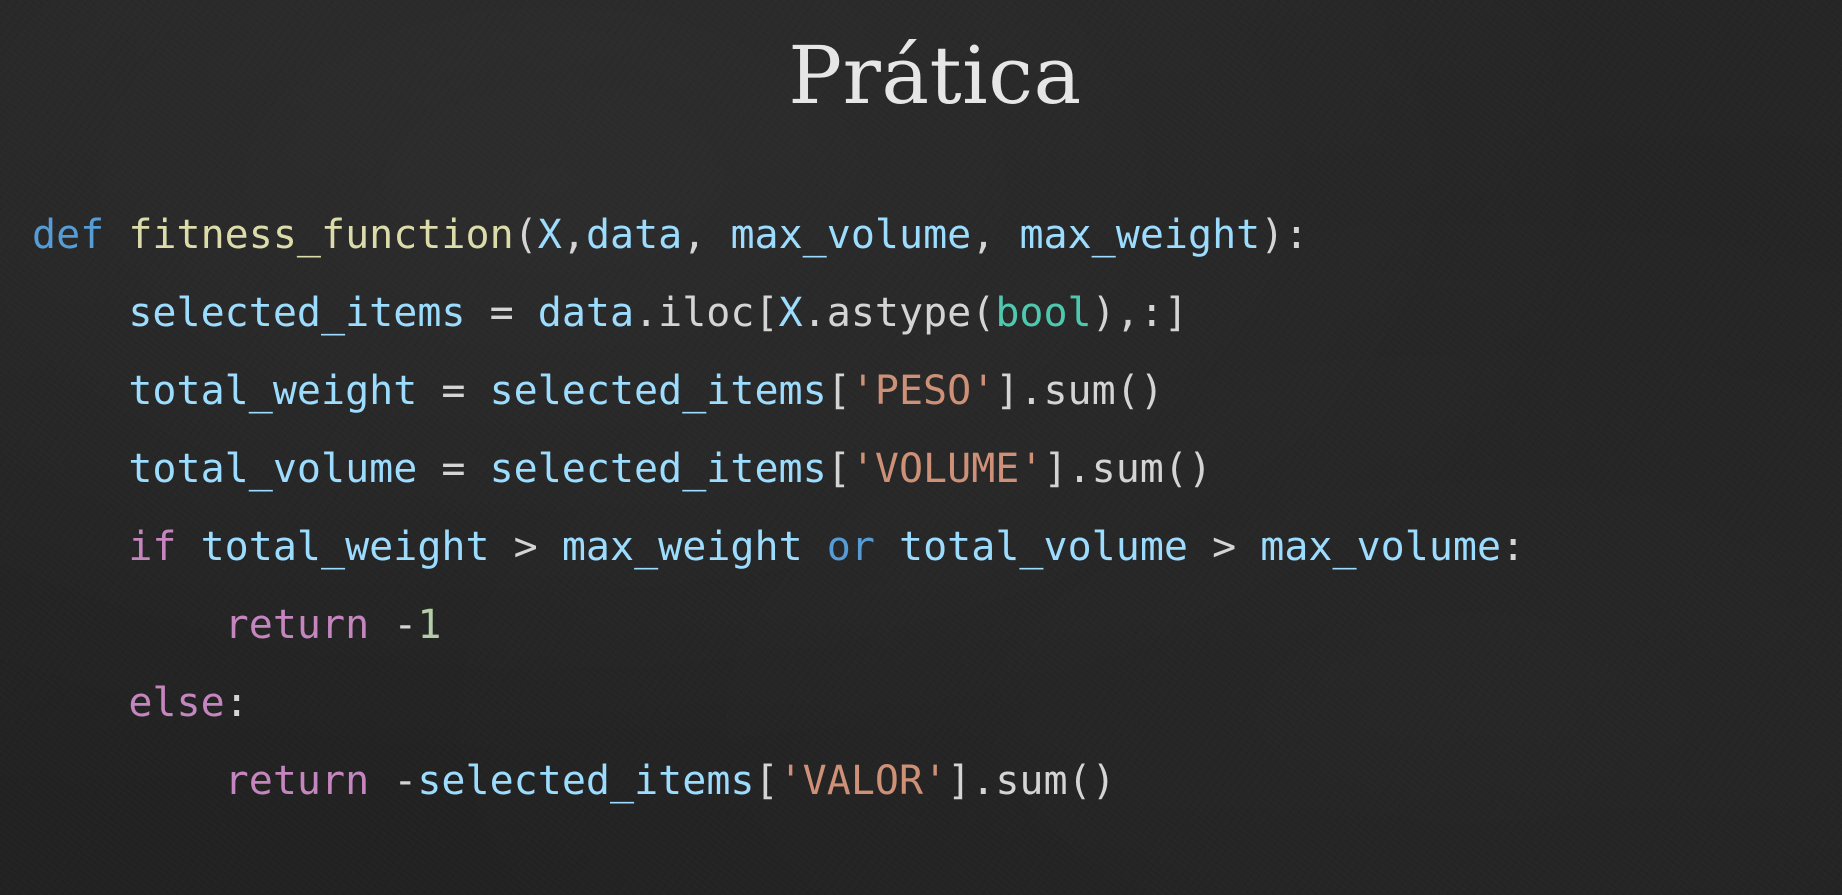 The height and width of the screenshot is (895, 1842). I want to click on code-token-default: ),:], so click(1139, 313).